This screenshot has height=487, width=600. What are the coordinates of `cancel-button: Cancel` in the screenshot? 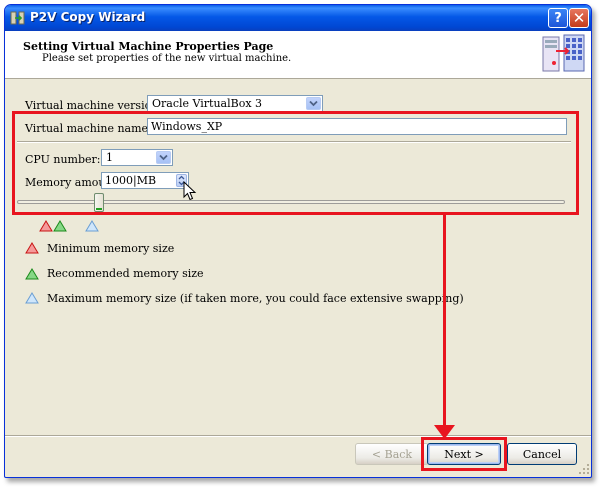 It's located at (542, 454).